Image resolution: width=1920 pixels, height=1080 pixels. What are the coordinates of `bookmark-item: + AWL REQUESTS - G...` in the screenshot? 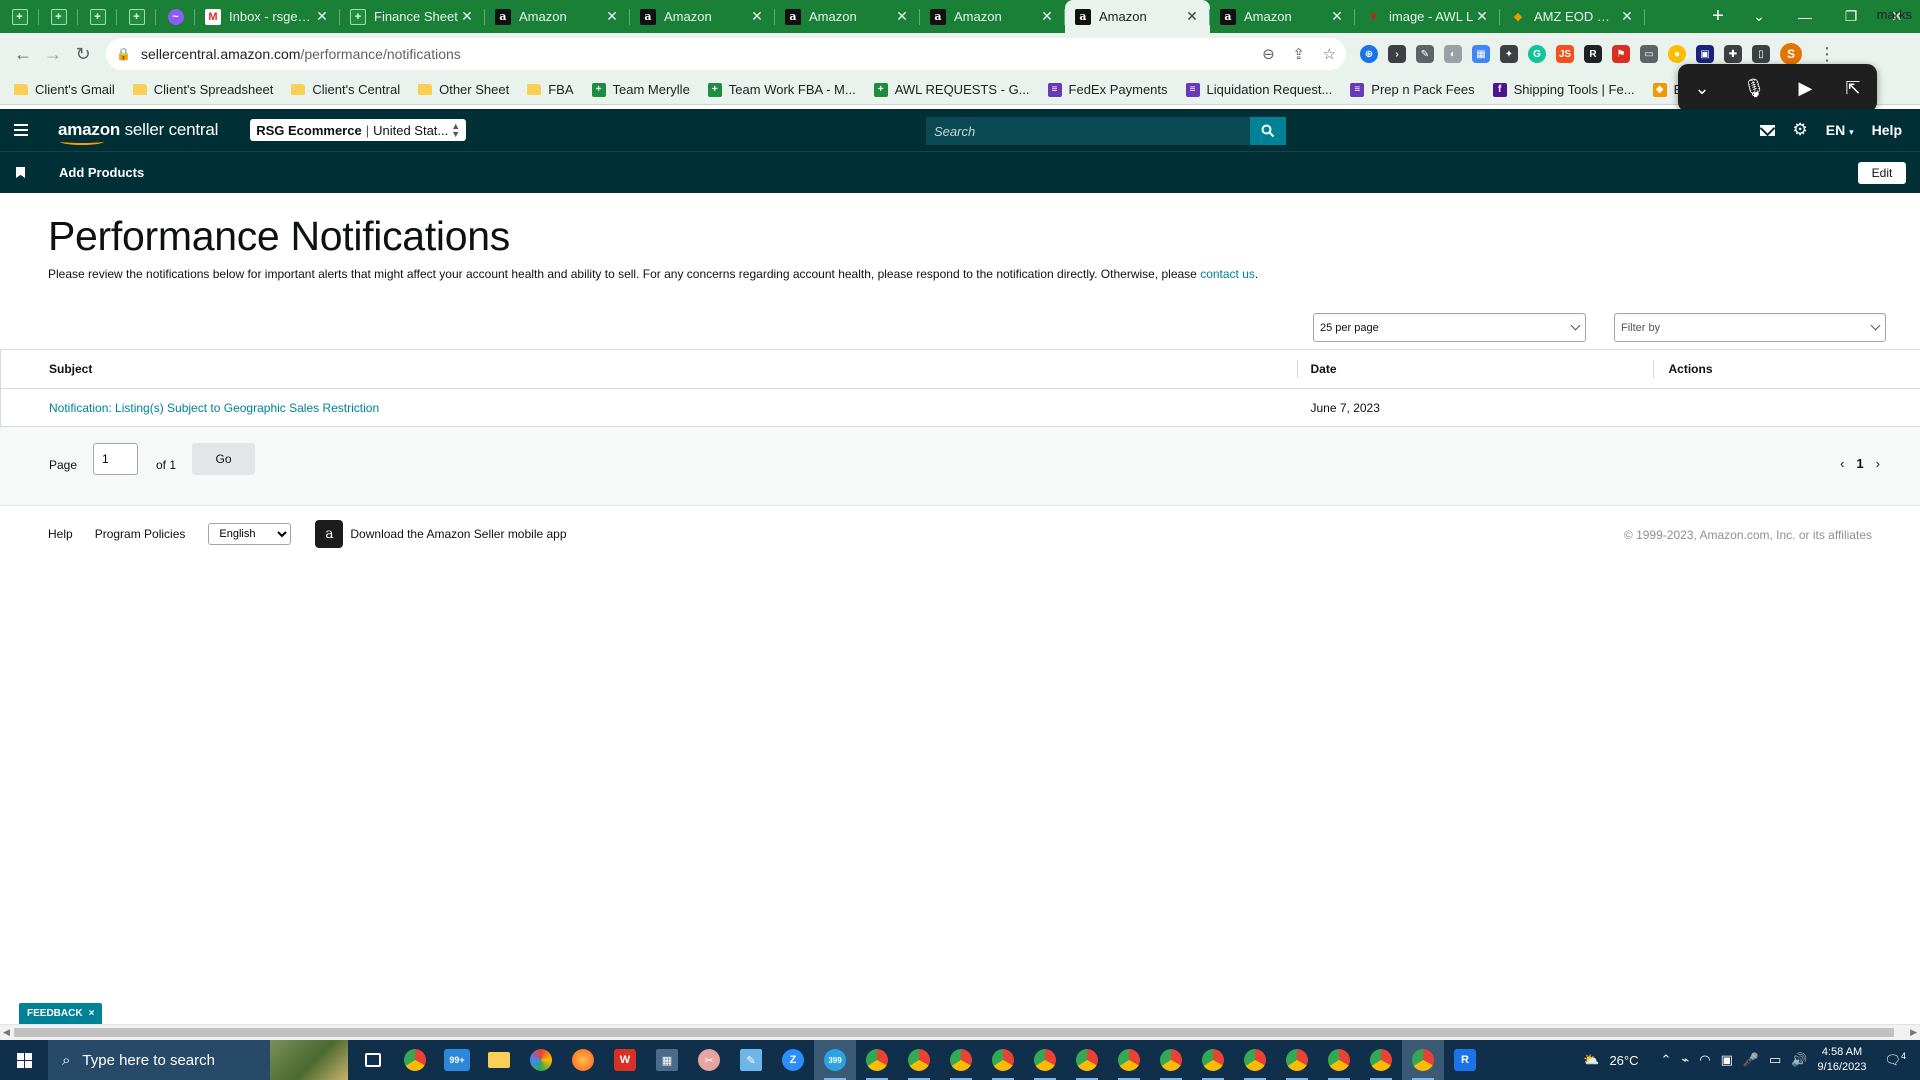 It's located at (951, 89).